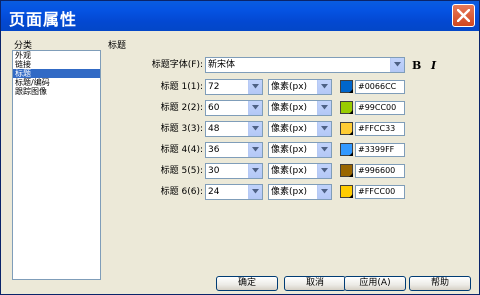 The width and height of the screenshot is (480, 295). I want to click on heading-4-unit-value: 像素(px), so click(289, 150).